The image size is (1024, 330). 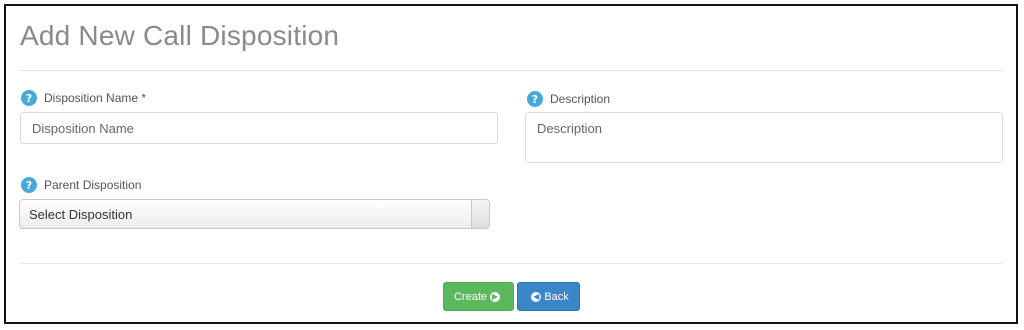 What do you see at coordinates (470, 296) in the screenshot?
I see `create-button-label: Create` at bounding box center [470, 296].